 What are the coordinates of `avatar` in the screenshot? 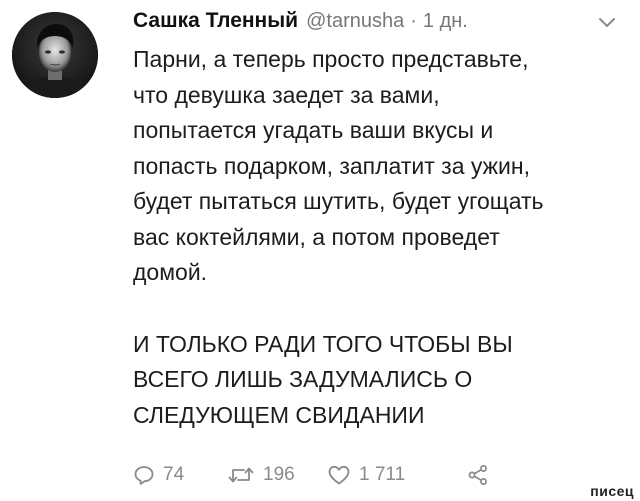 It's located at (55, 55).